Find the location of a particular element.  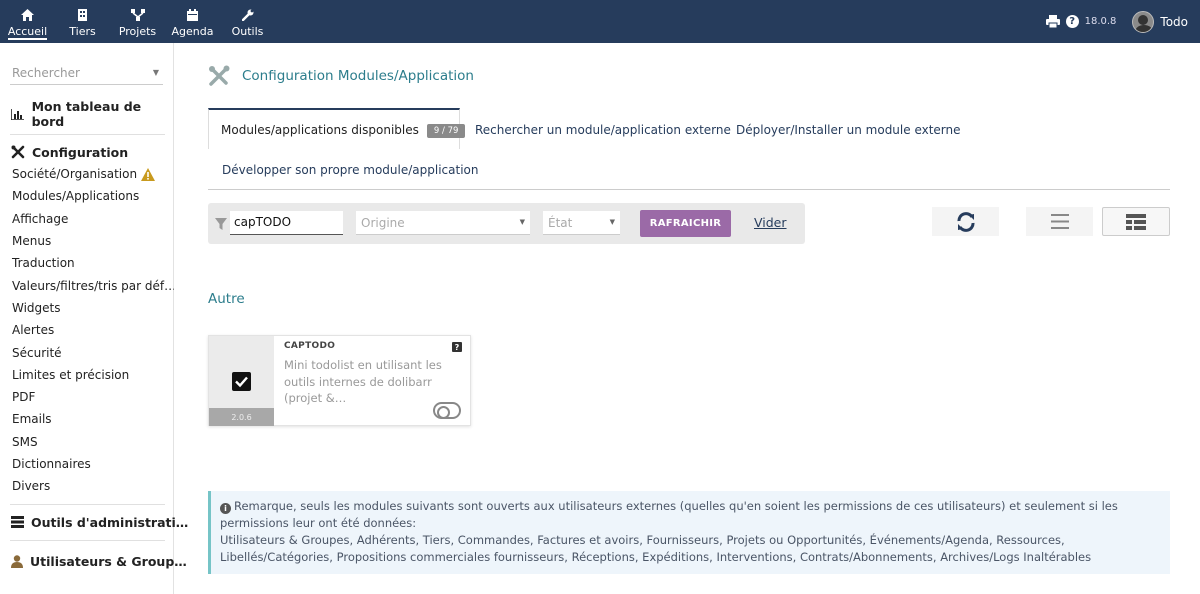

sidebar-item-company: Société/Organisation is located at coordinates (87, 174).